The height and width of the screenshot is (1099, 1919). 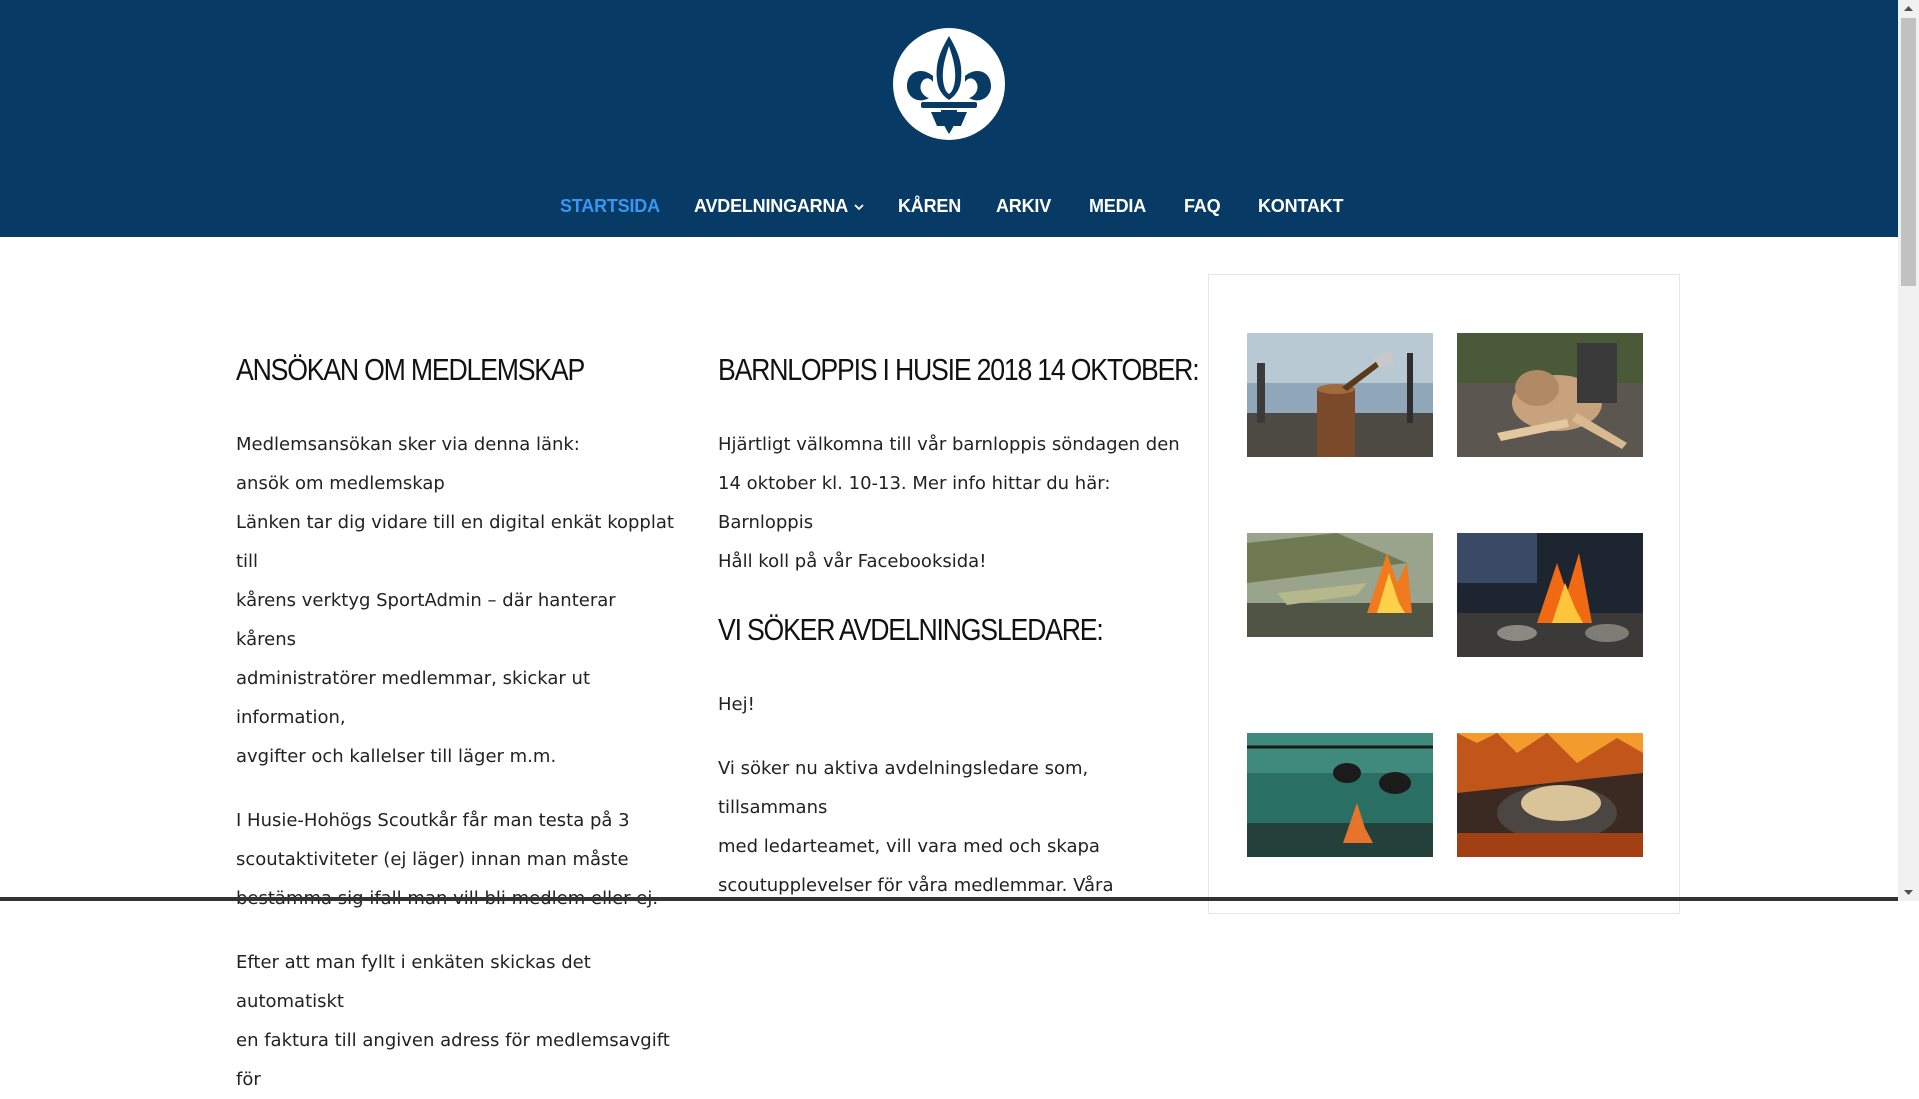 I want to click on nav-item-media: MEDIA, so click(x=1117, y=206).